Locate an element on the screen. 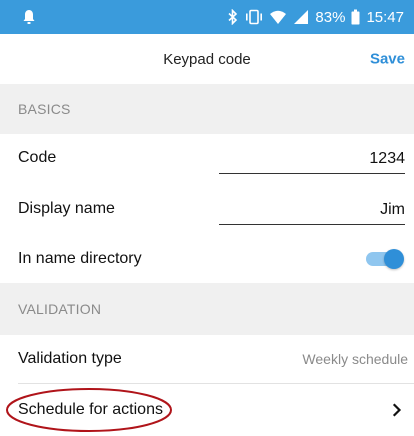 Image resolution: width=414 pixels, height=436 pixels. display-name-input is located at coordinates (312, 210).